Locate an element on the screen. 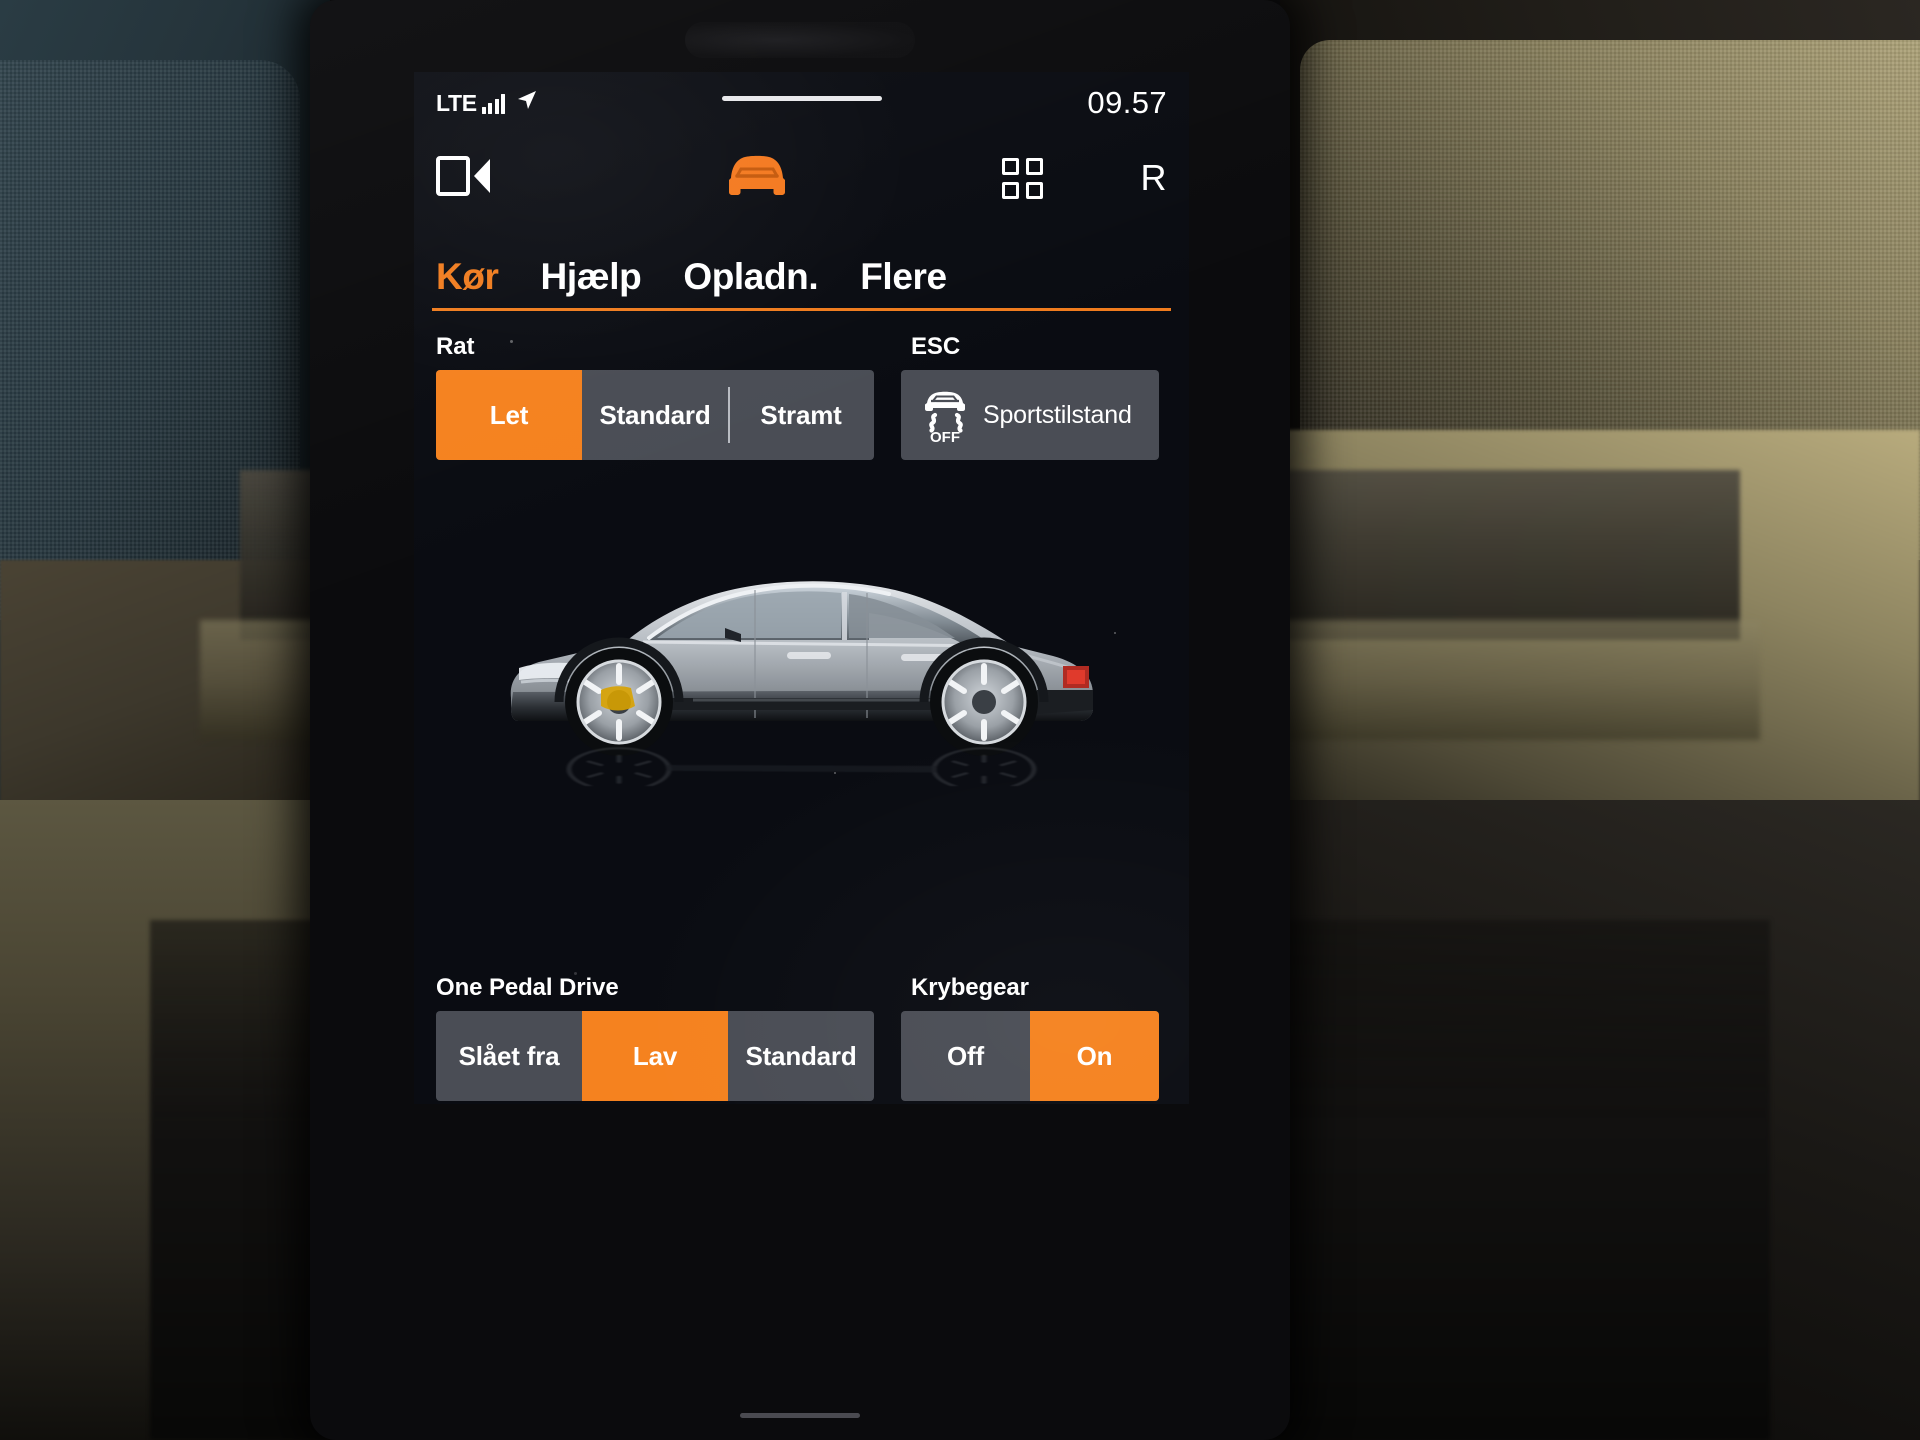 This screenshot has width=1920, height=1440. network-label: LTE is located at coordinates (456, 102).